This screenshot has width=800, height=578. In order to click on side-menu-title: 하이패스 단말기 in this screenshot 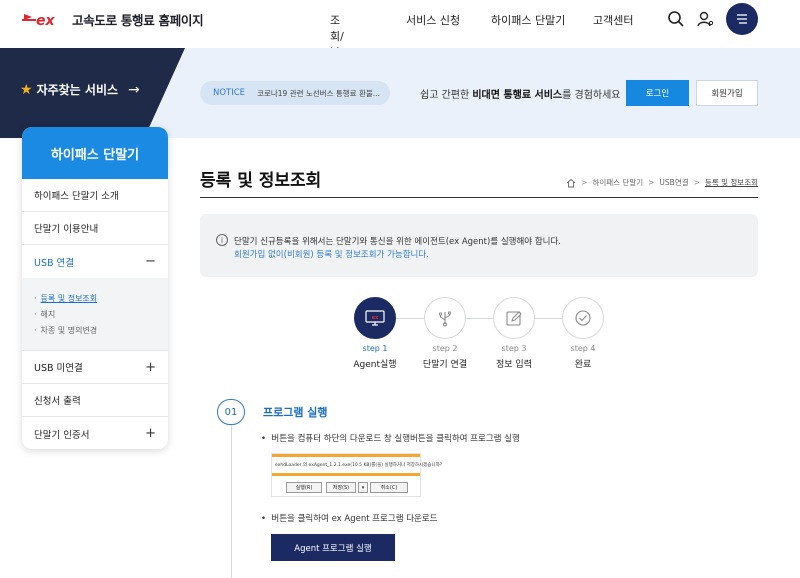, I will do `click(95, 153)`.